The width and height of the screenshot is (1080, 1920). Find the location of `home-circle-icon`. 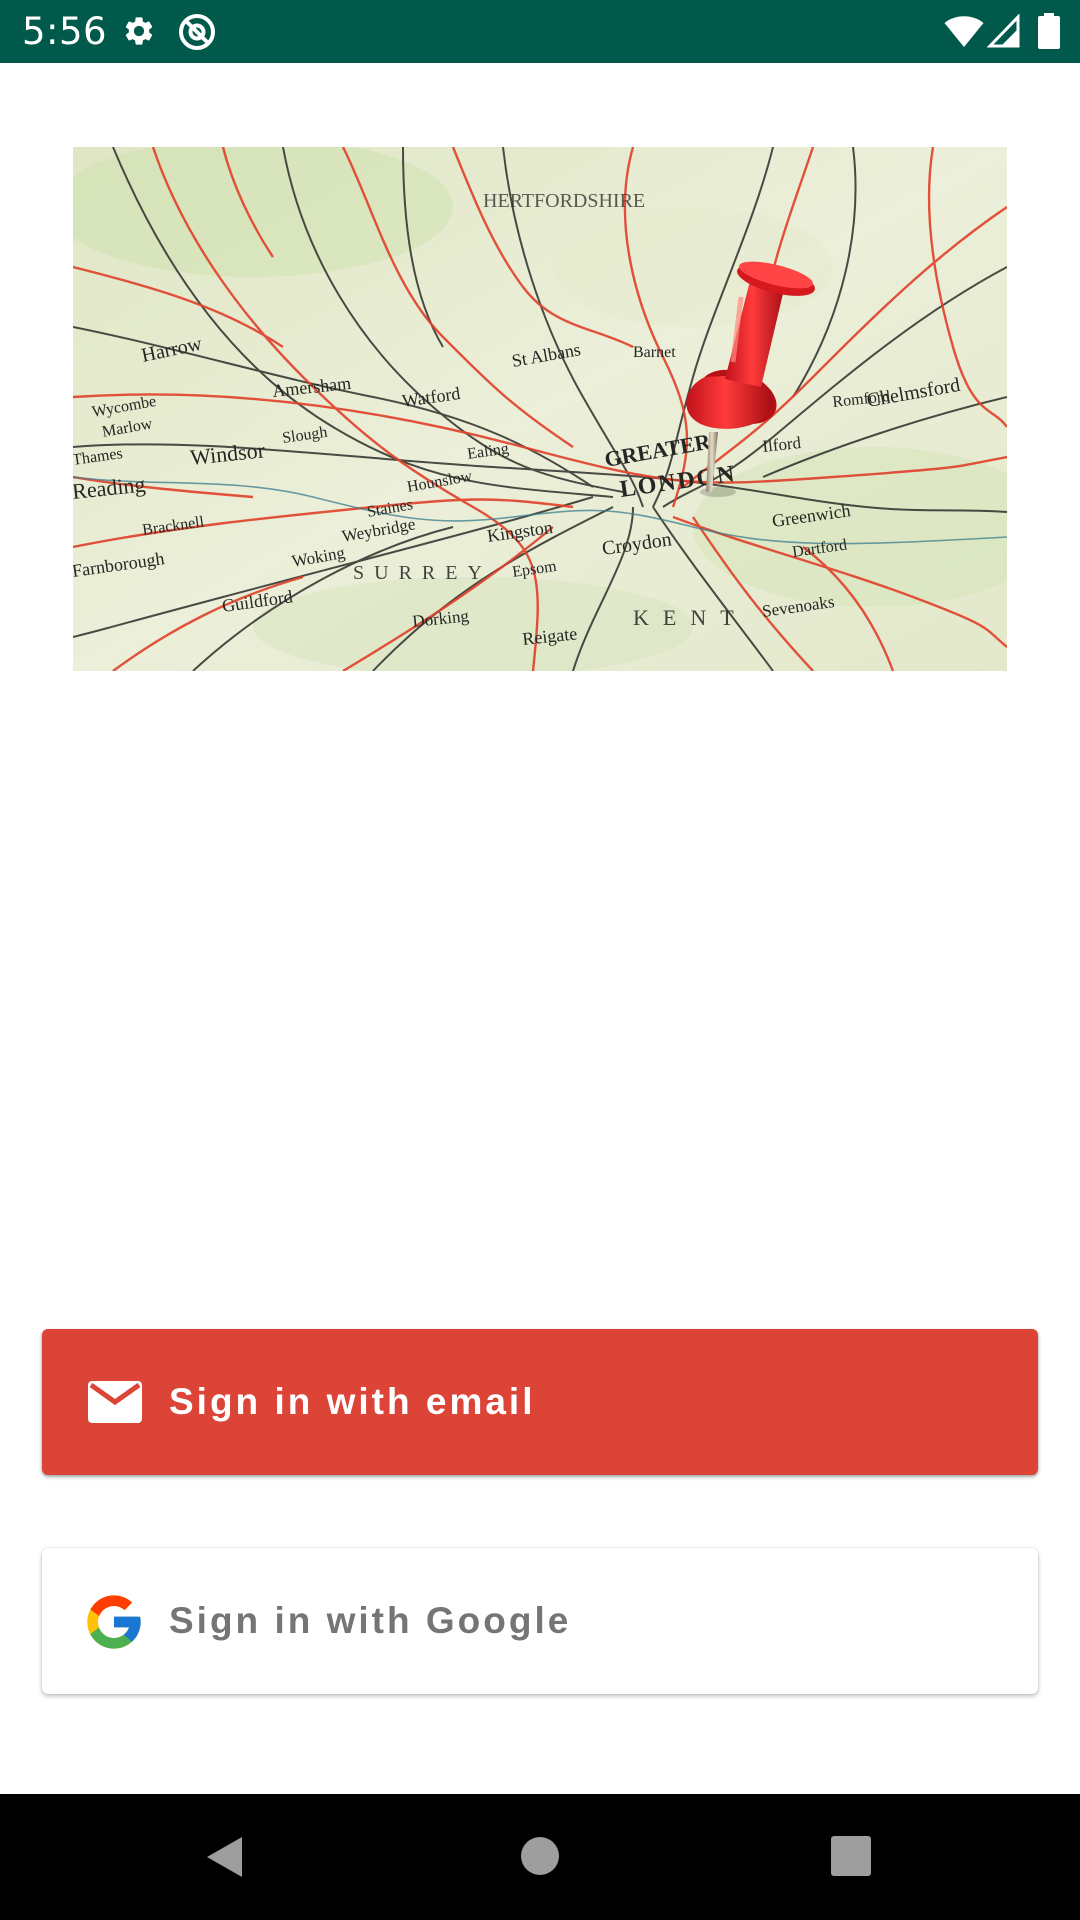

home-circle-icon is located at coordinates (540, 1856).